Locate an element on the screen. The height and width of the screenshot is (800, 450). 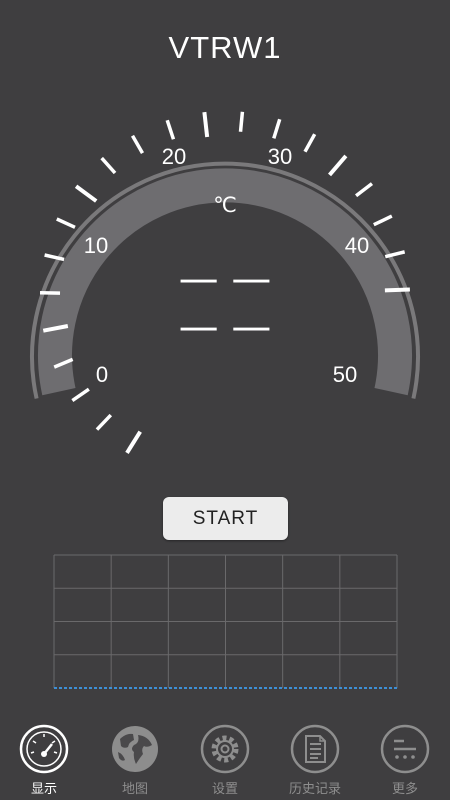
nav-item-display: 显示 is located at coordinates (44, 762).